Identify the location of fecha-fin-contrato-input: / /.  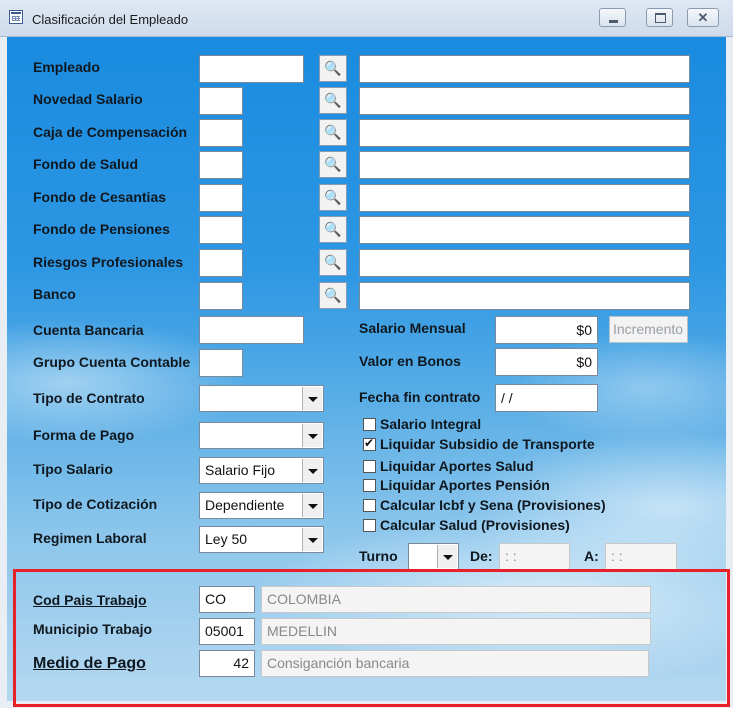
(546, 398).